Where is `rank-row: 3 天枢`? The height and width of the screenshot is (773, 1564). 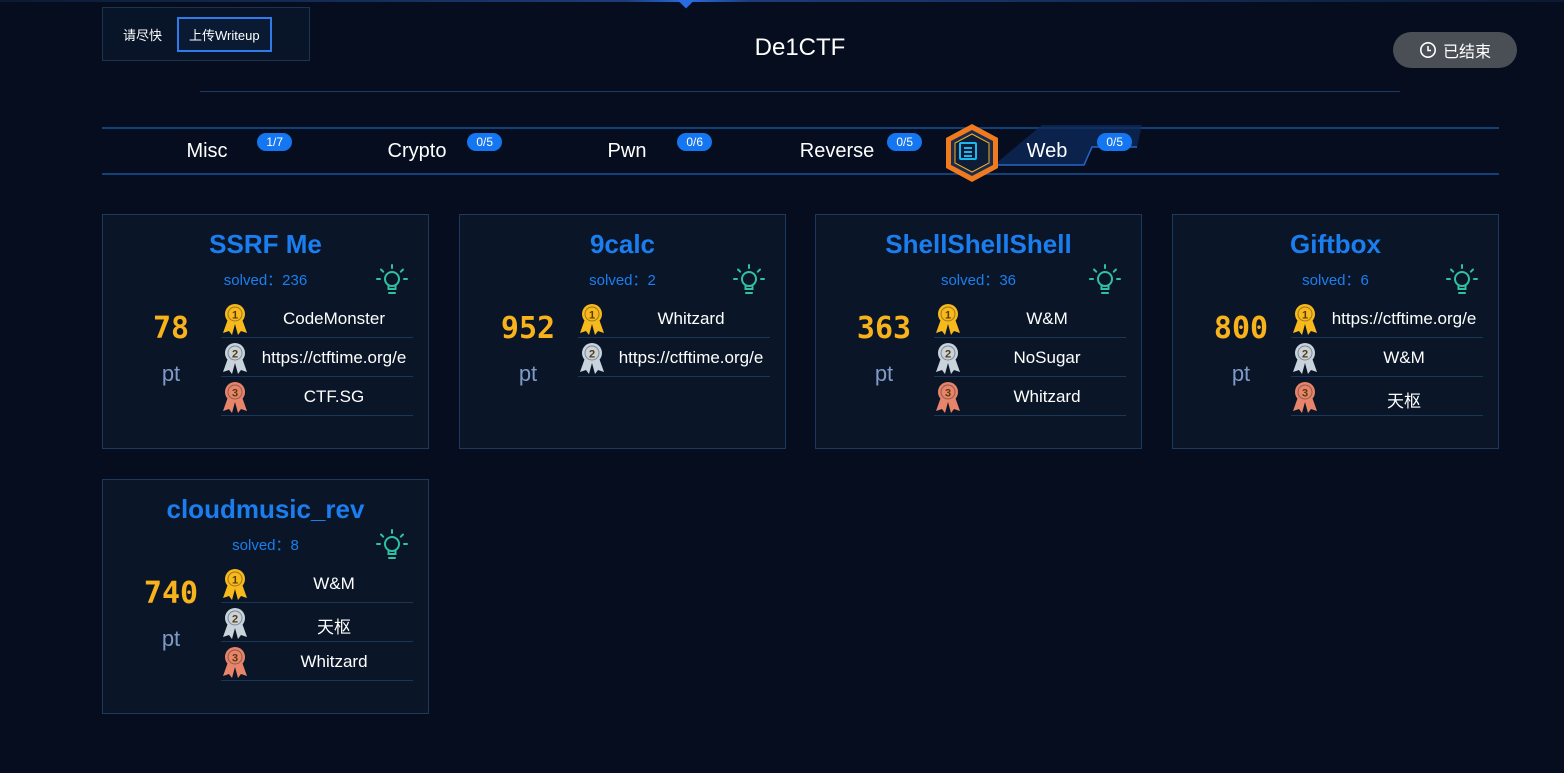 rank-row: 3 天枢 is located at coordinates (1387, 396).